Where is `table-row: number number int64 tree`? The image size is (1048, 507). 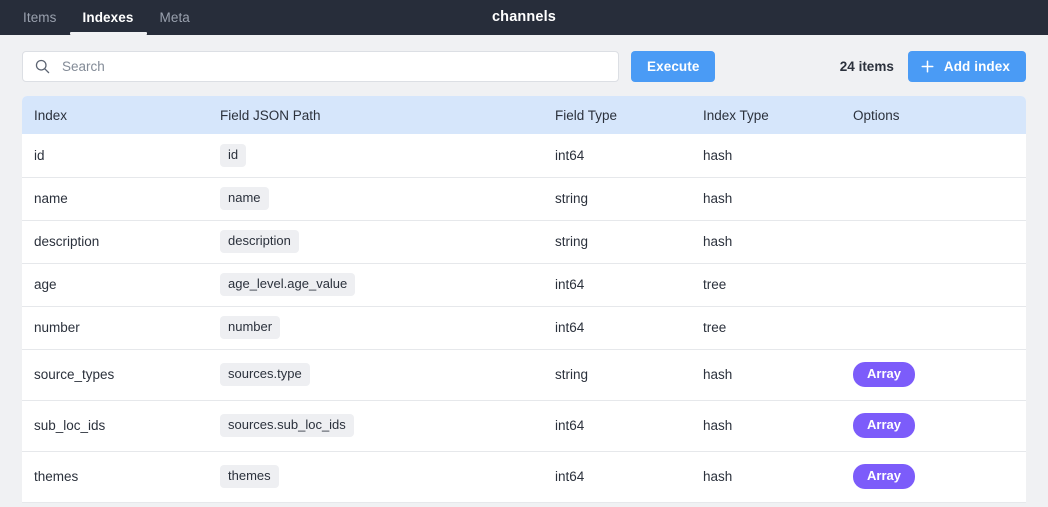
table-row: number number int64 tree is located at coordinates (524, 328).